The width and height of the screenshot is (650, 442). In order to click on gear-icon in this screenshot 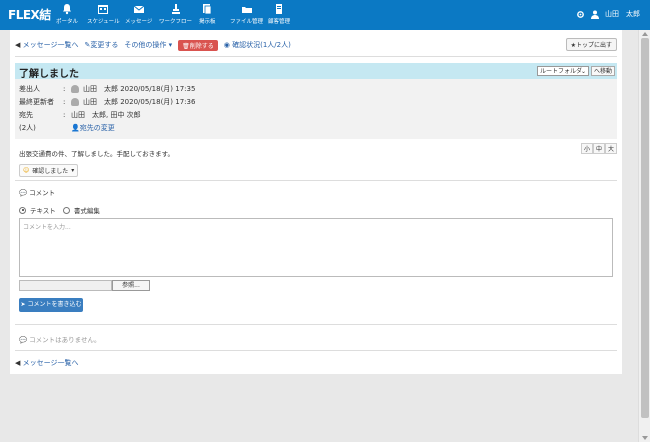, I will do `click(580, 14)`.